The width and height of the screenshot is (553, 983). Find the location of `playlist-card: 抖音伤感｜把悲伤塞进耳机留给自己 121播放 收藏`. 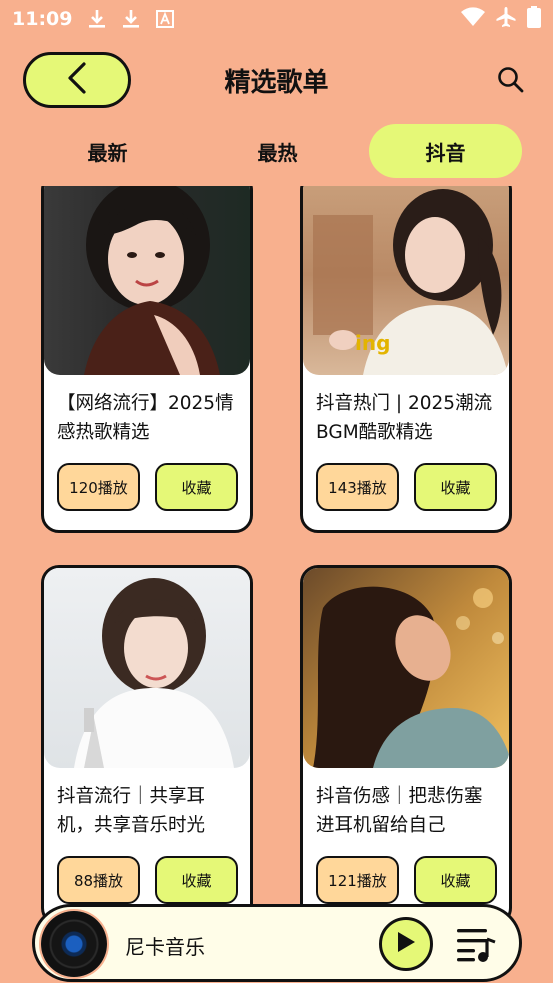

playlist-card: 抖音伤感｜把悲伤塞进耳机留给自己 121播放 收藏 is located at coordinates (406, 745).